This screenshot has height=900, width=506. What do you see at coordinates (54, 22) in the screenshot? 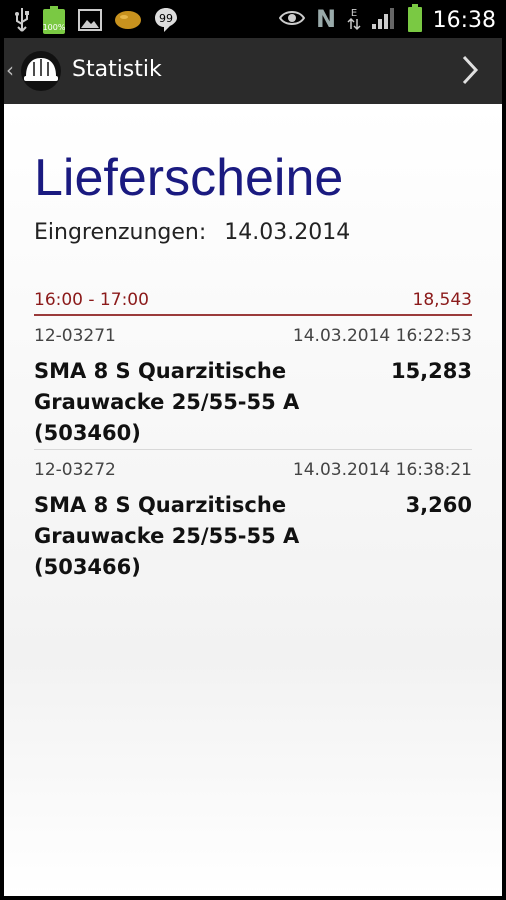
I see `battery-app-icon: 100%` at bounding box center [54, 22].